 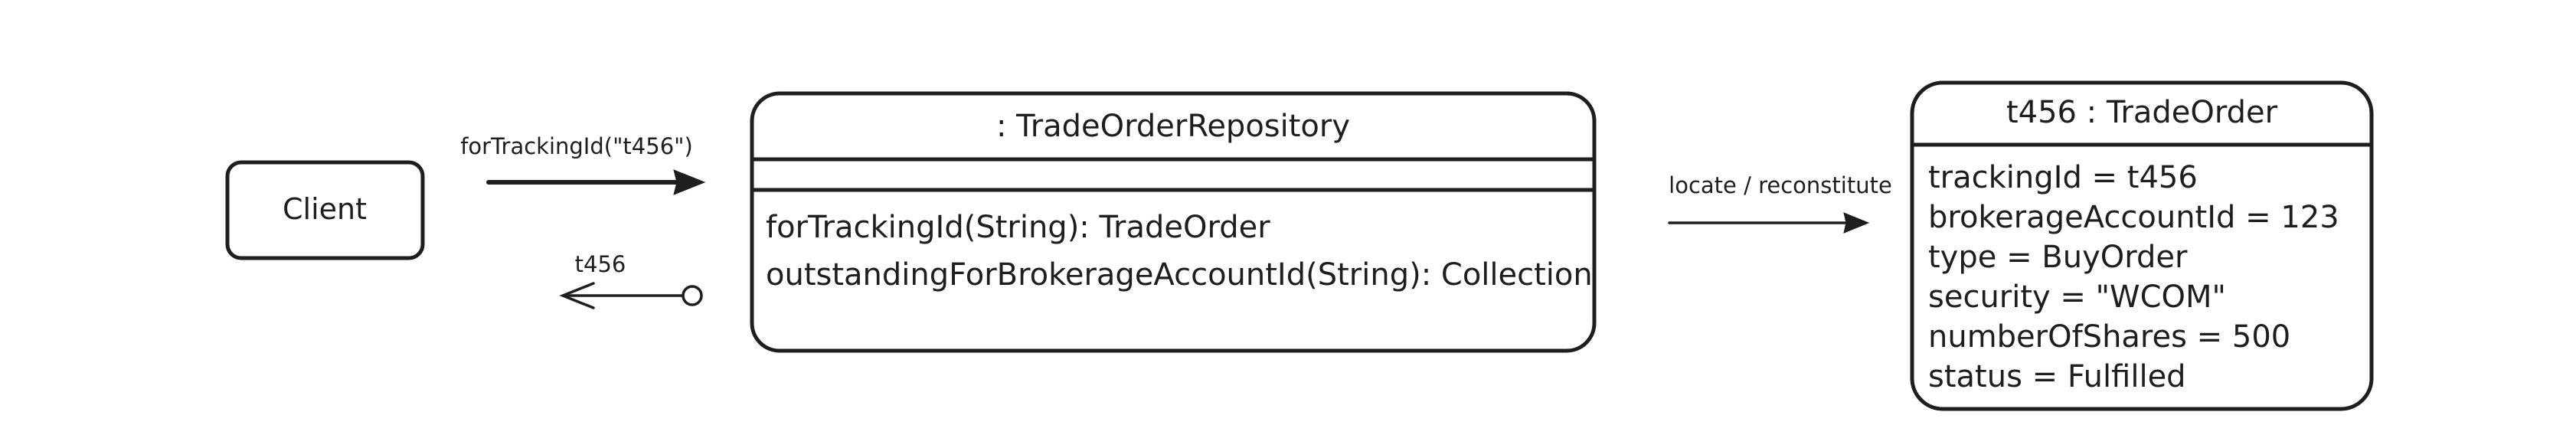 I want to click on trade-order-field-6: status = Fulfilled, so click(x=2057, y=376).